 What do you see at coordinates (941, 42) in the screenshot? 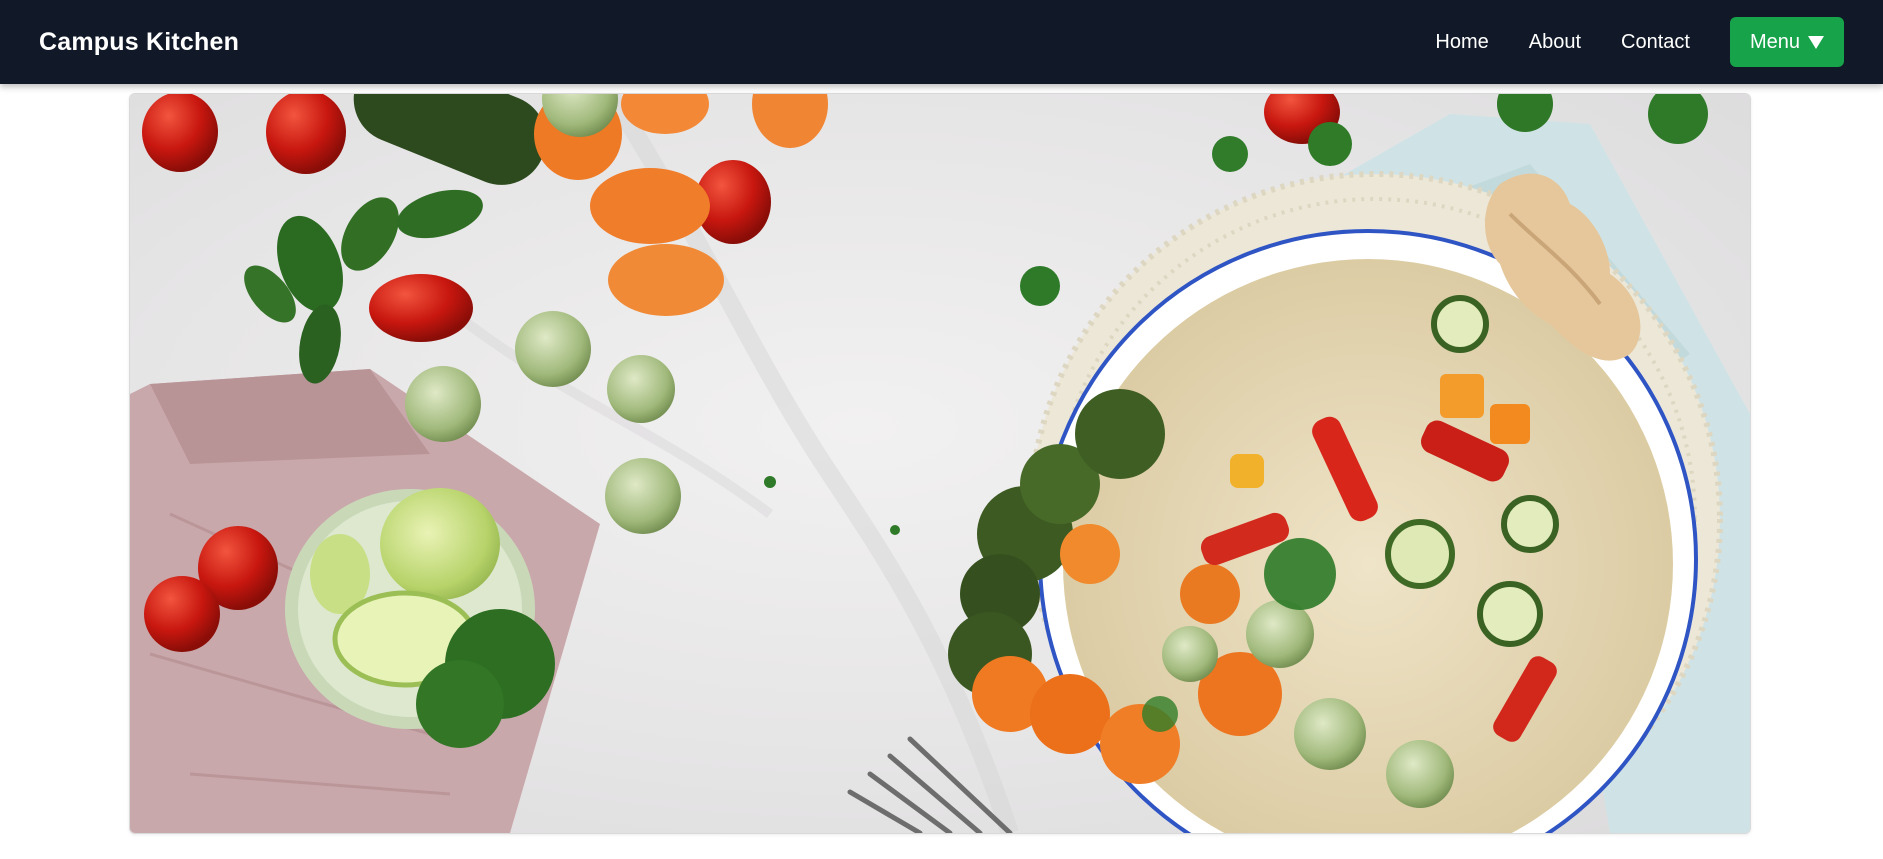
I see `navbar: Campus Kitchen Home About Contact Menu` at bounding box center [941, 42].